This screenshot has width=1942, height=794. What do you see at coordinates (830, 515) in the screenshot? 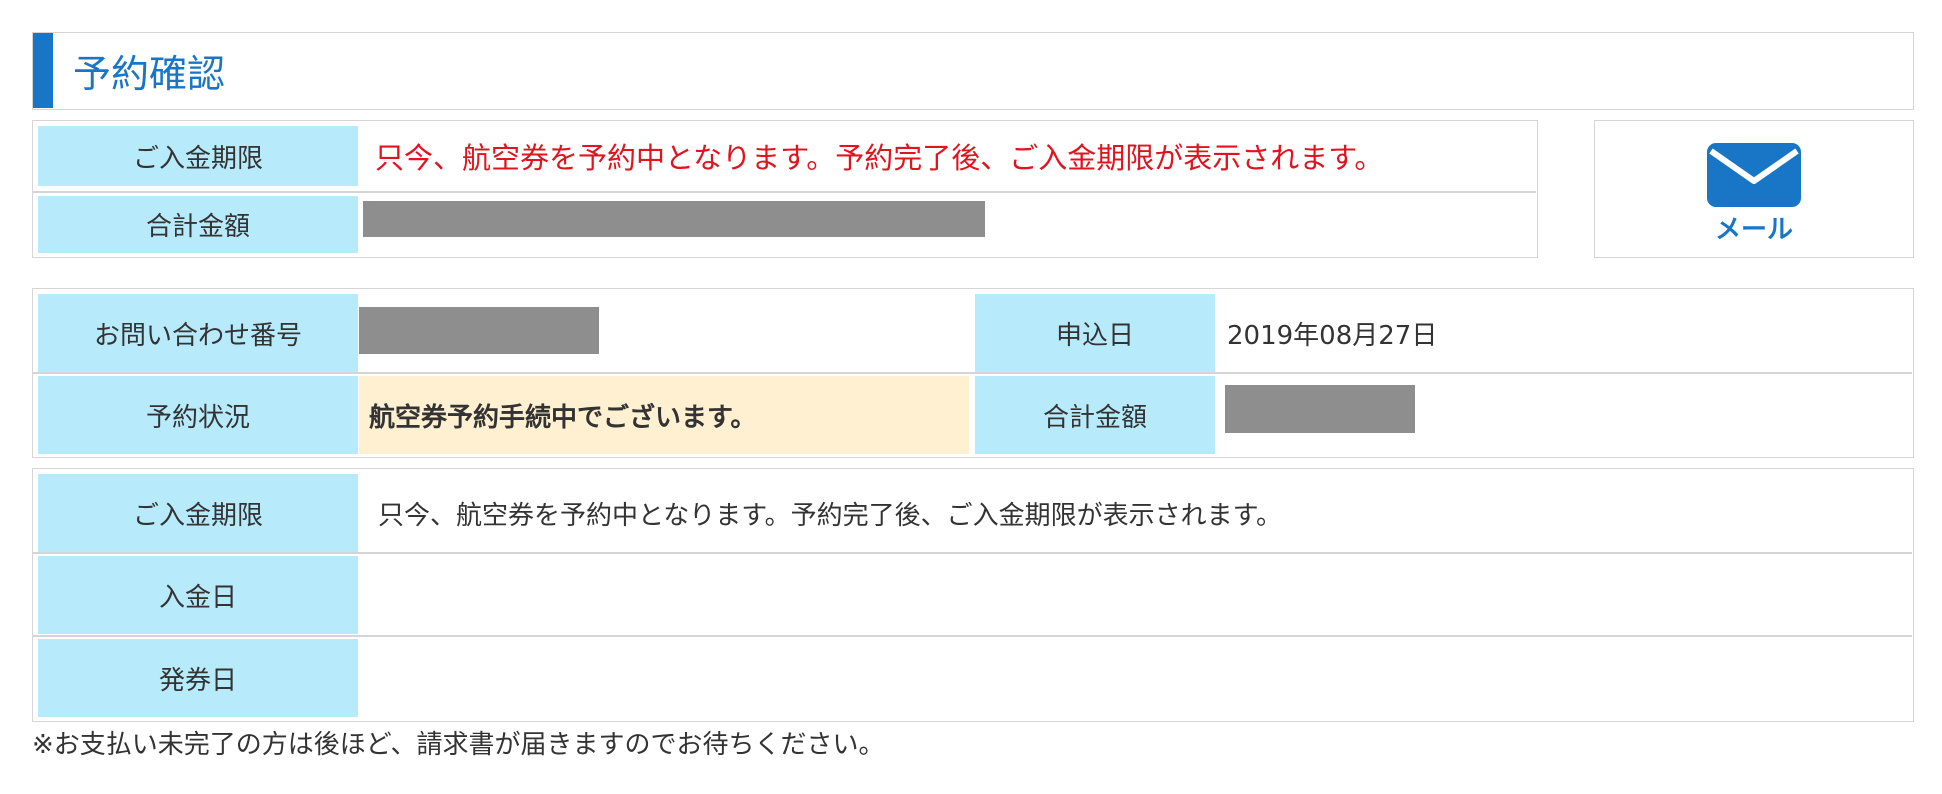
I see `payment-deadline-row-value: 只今、航空券を予約中となります。予約完了後、ご入金期限が表示されます。` at bounding box center [830, 515].